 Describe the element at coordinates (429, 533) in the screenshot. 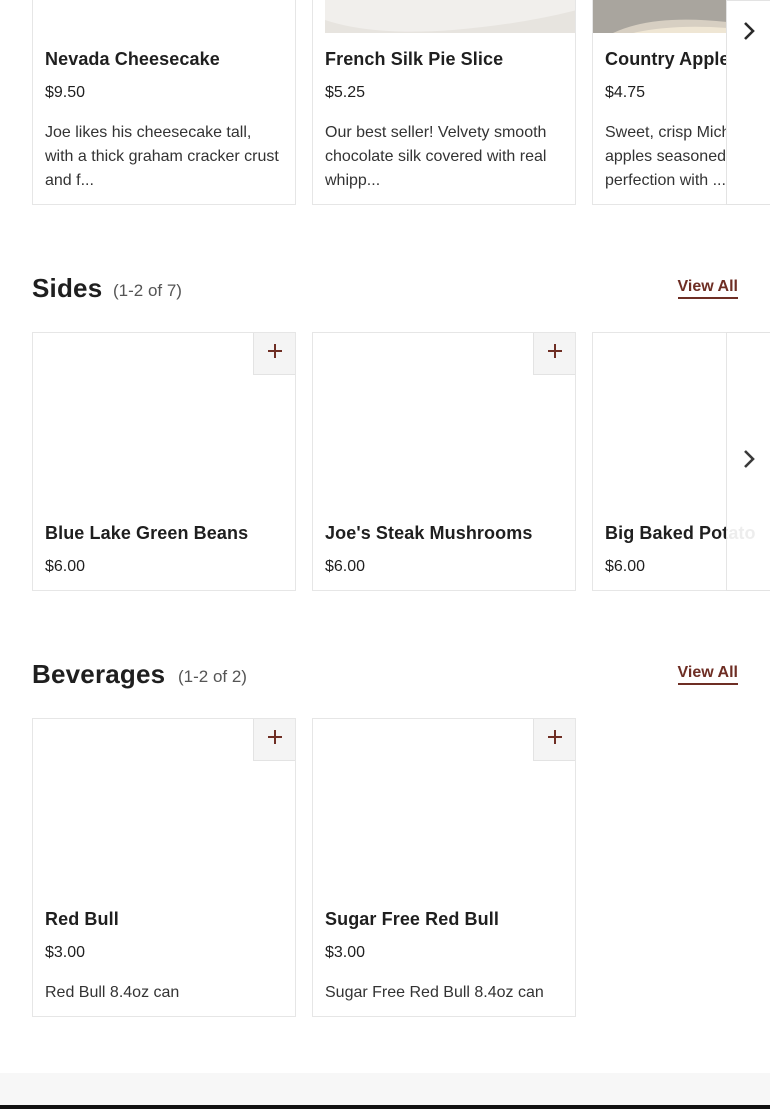

I see `menu-item-name: Joe's Steak Mushrooms` at that location.